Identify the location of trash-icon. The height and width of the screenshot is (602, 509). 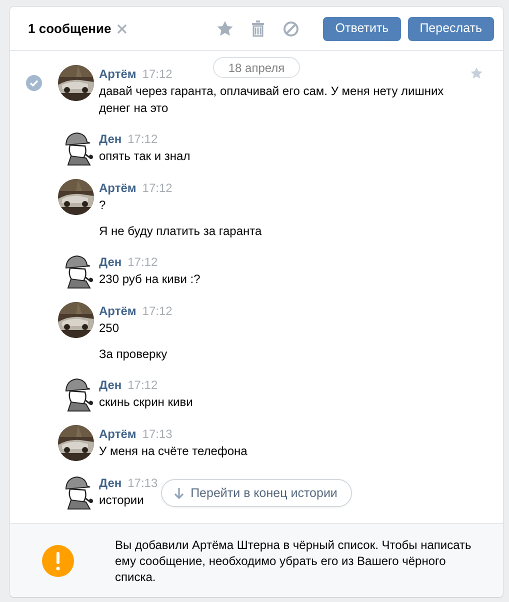
(258, 28).